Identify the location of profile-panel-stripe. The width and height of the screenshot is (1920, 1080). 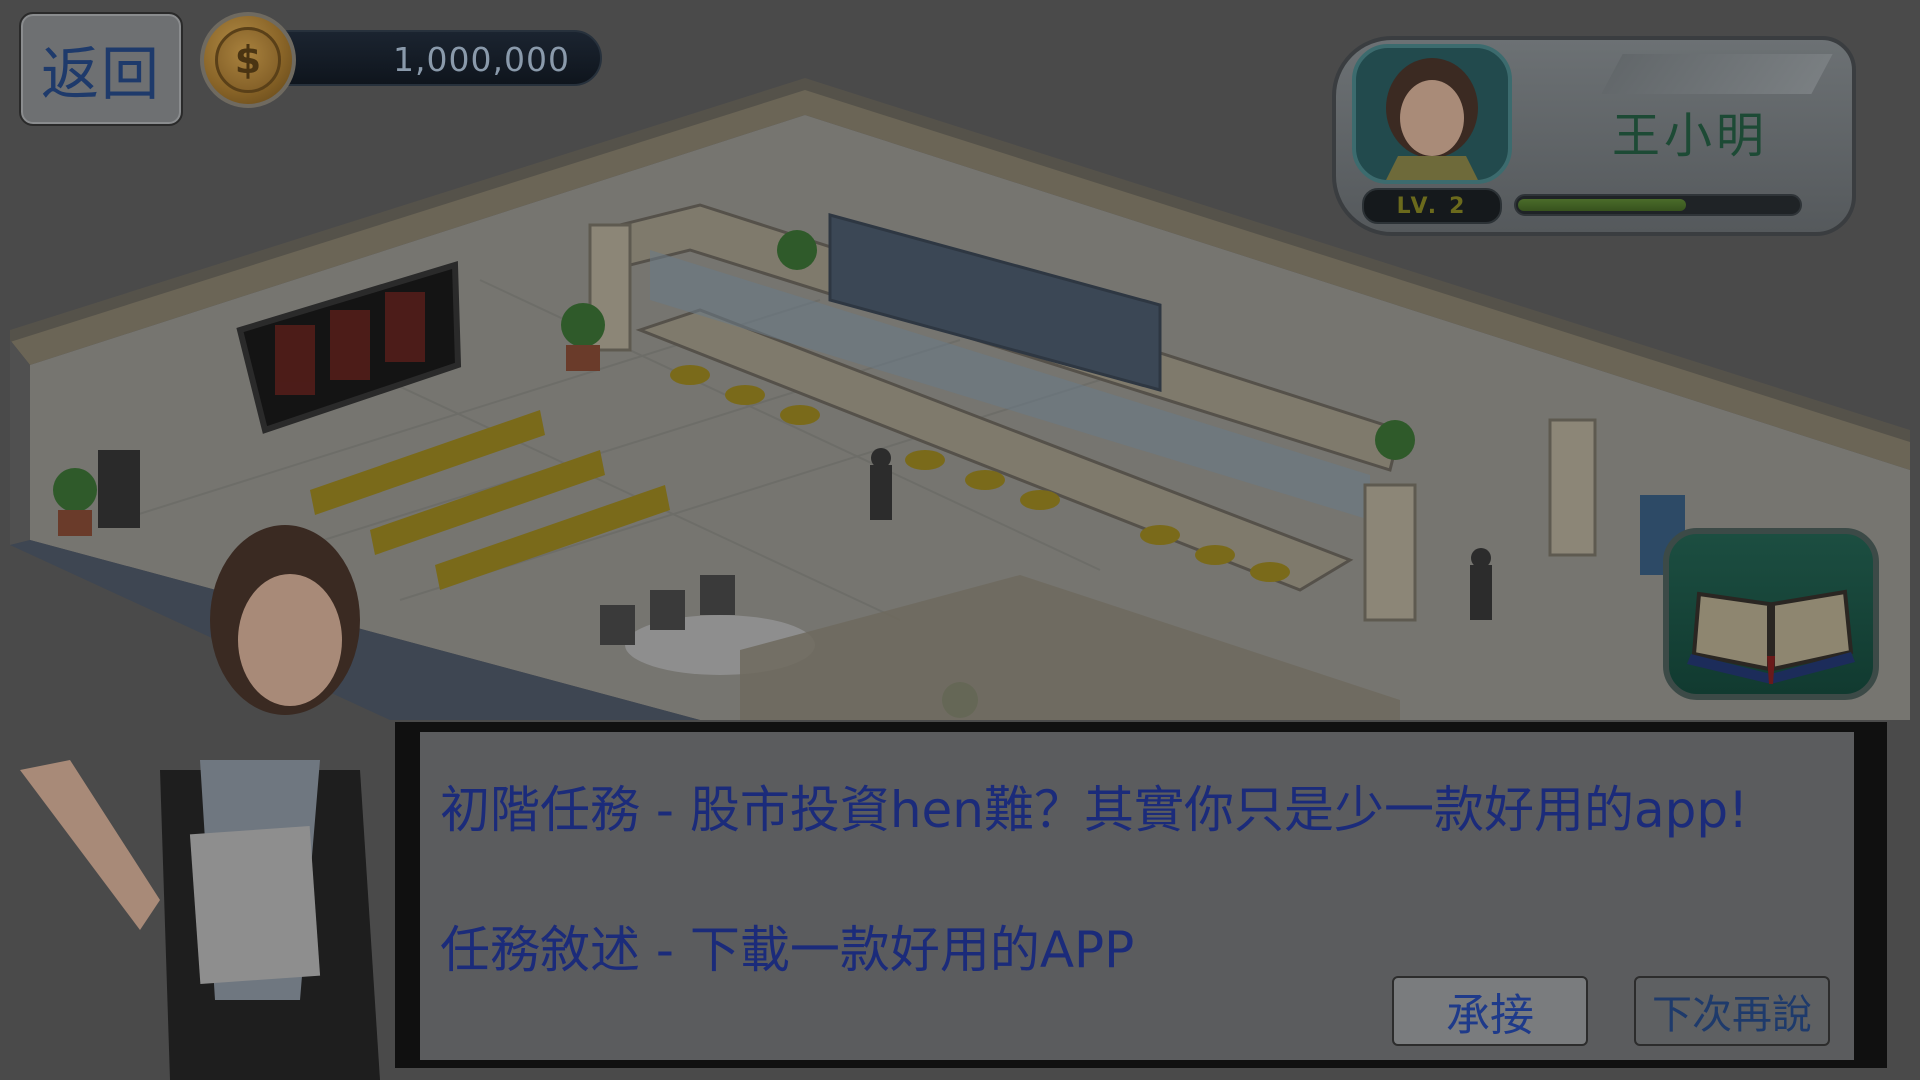
(1717, 74).